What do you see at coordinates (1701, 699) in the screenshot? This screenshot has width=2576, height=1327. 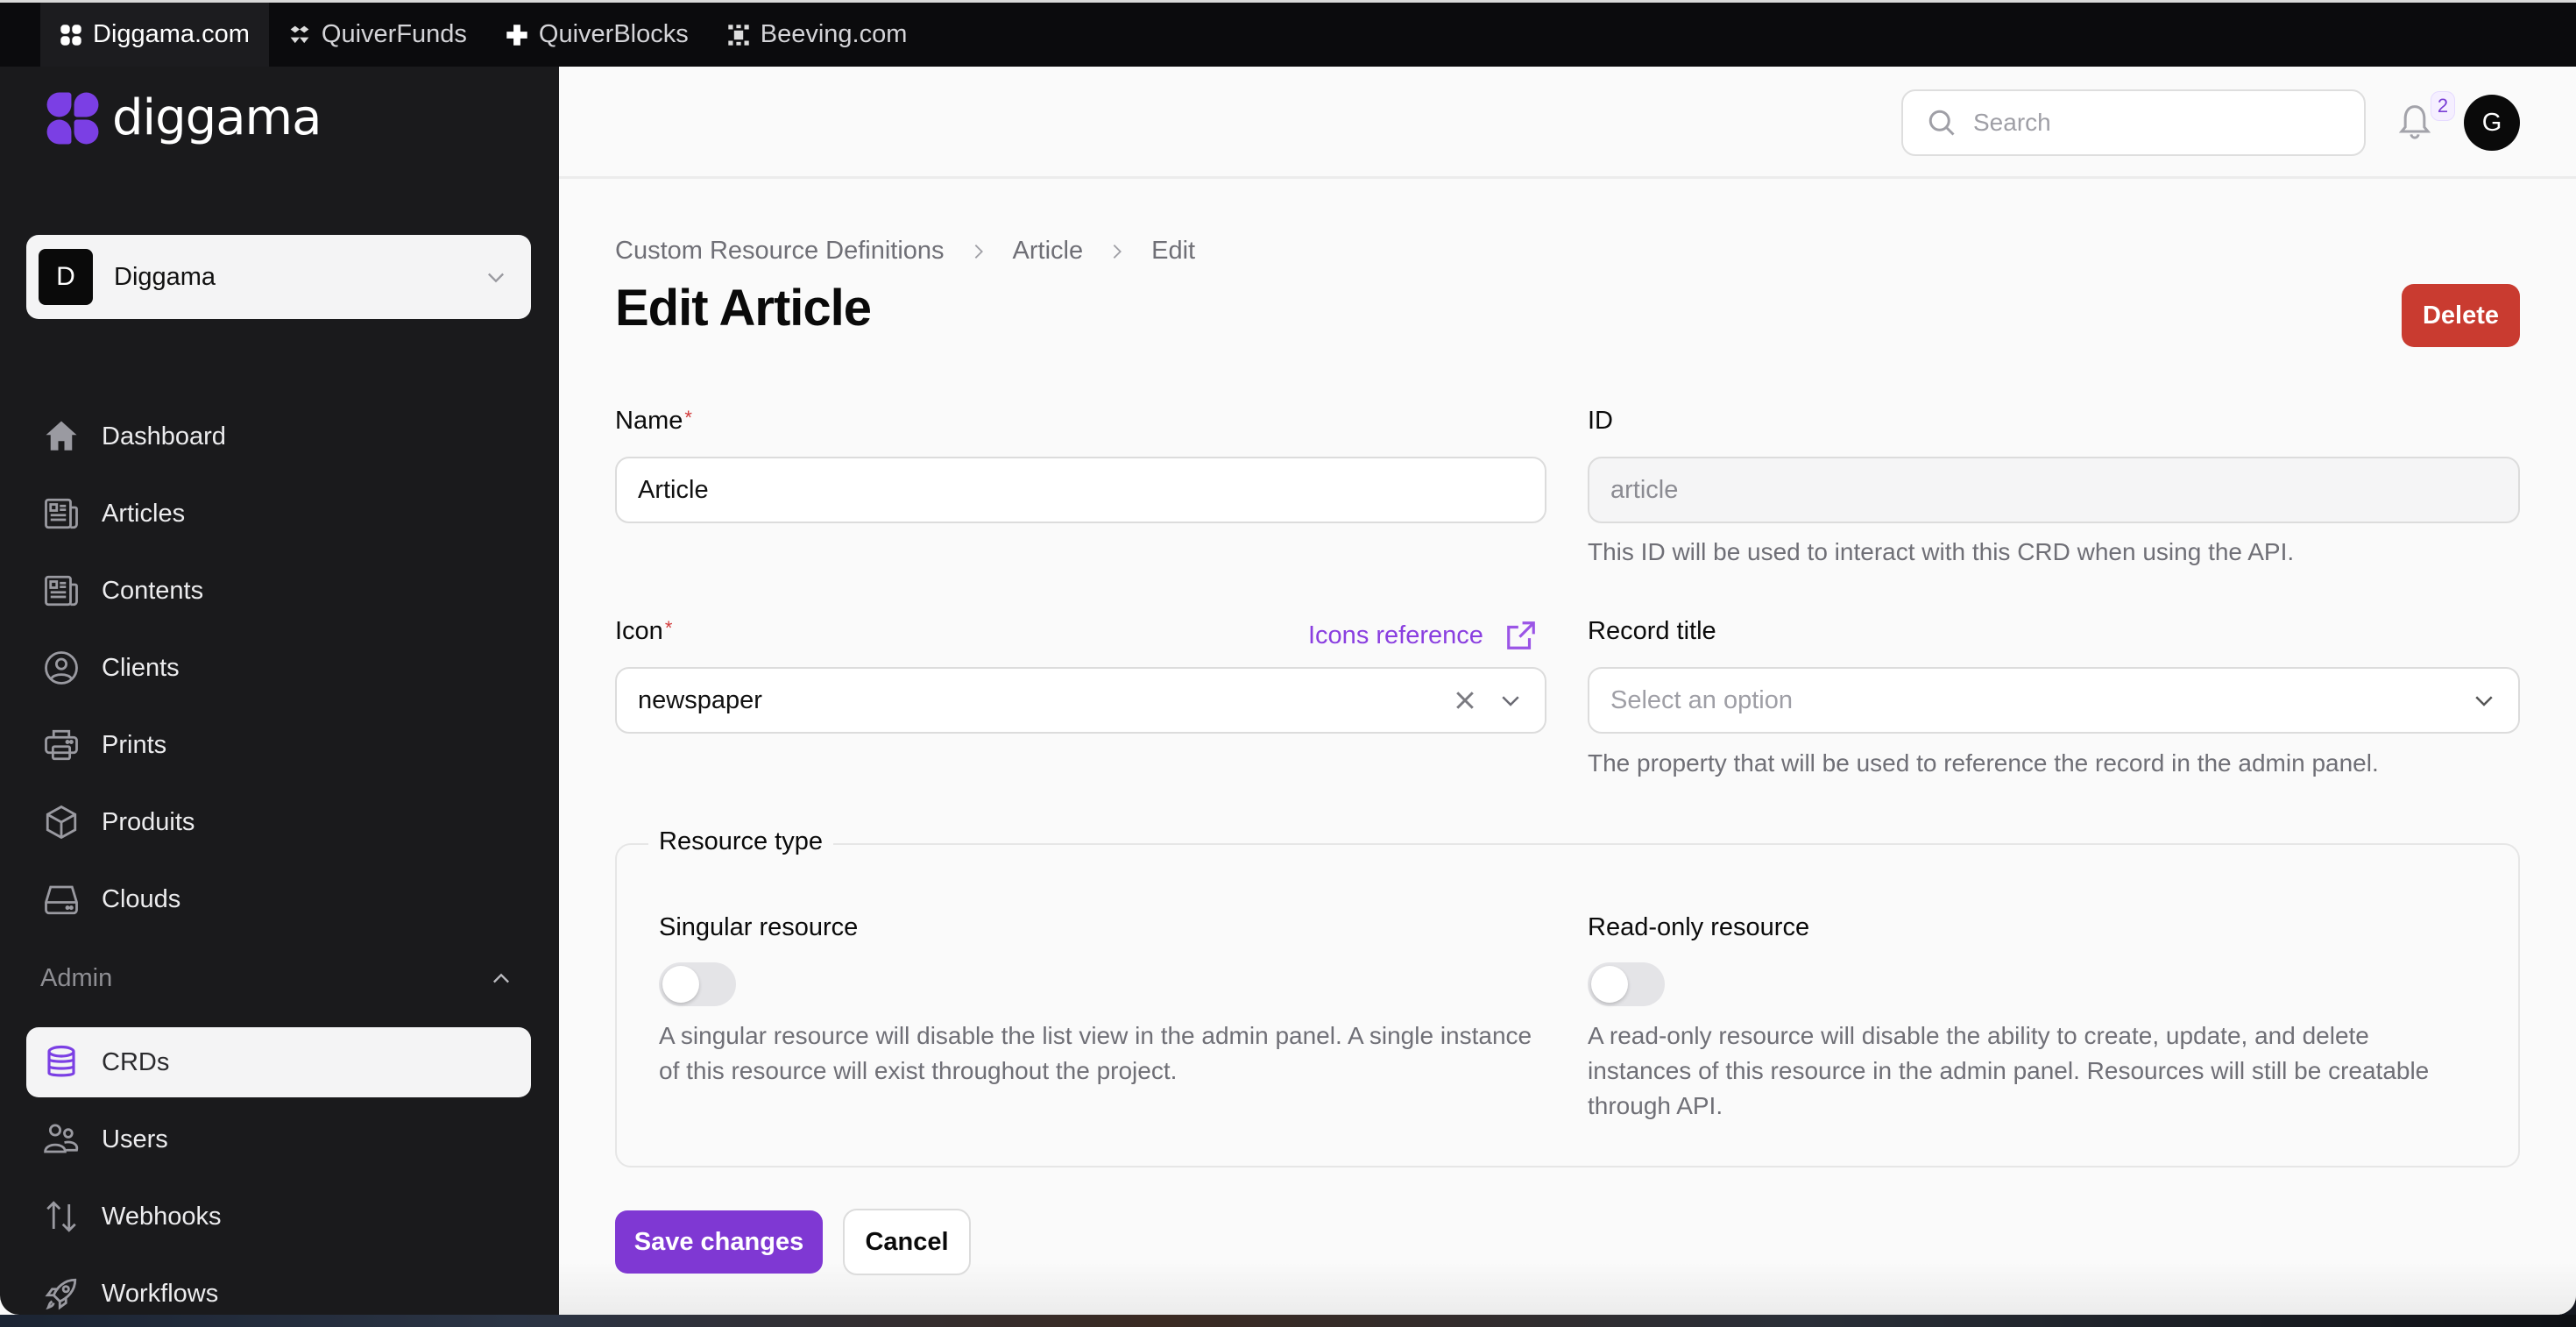 I see `record-title-placeholder: Select an option` at bounding box center [1701, 699].